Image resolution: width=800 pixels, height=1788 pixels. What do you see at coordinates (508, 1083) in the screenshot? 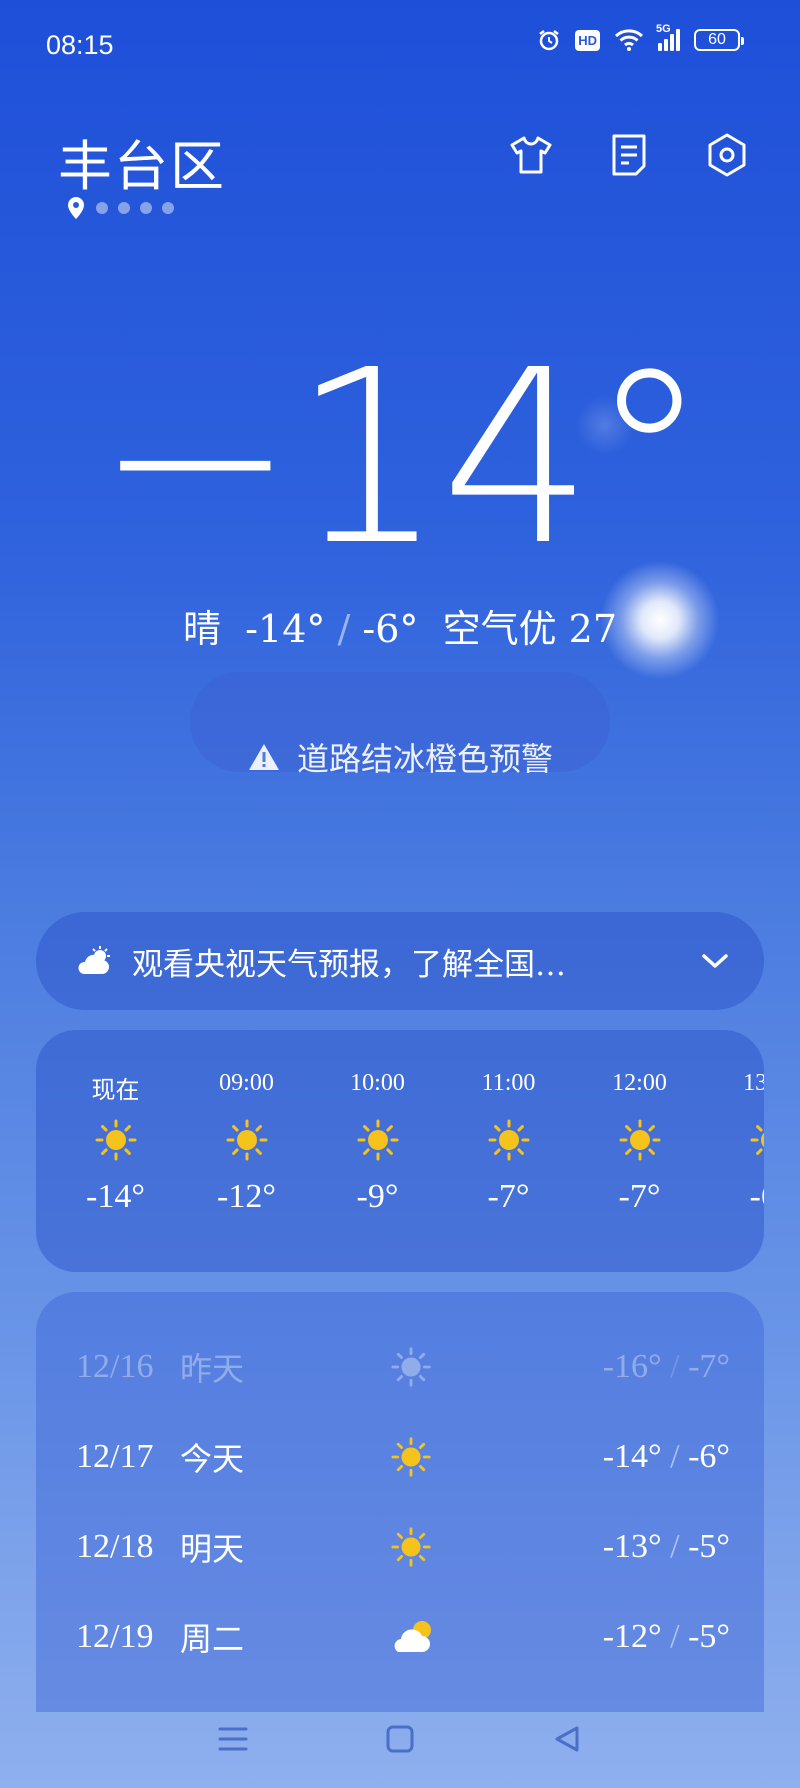
I see `hourly-time: 11:00` at bounding box center [508, 1083].